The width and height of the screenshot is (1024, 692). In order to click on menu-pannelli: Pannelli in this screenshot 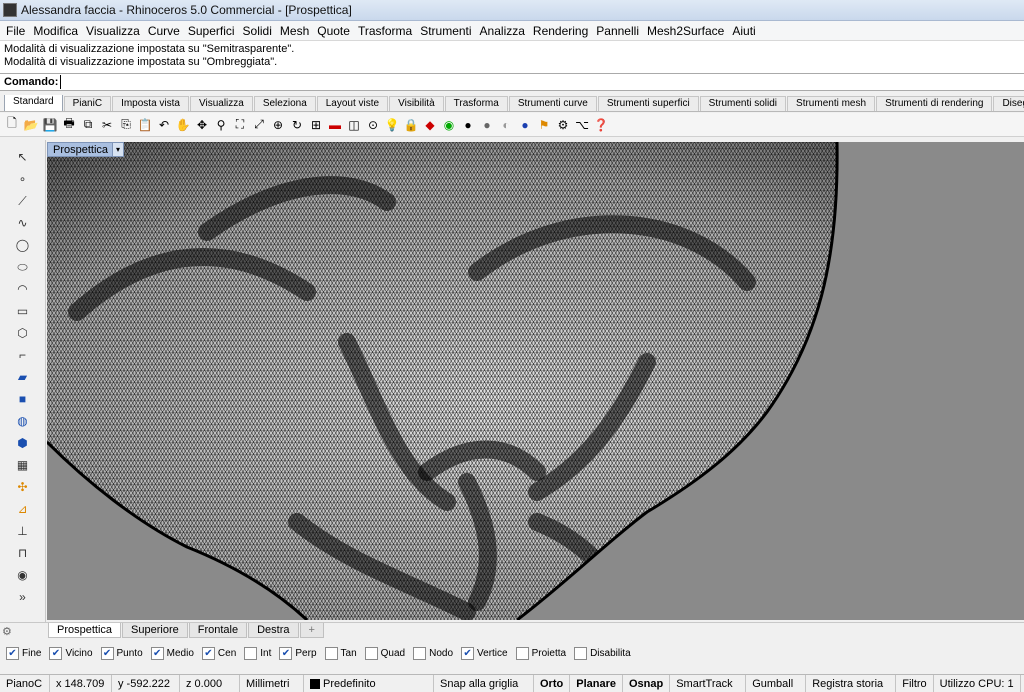, I will do `click(617, 31)`.